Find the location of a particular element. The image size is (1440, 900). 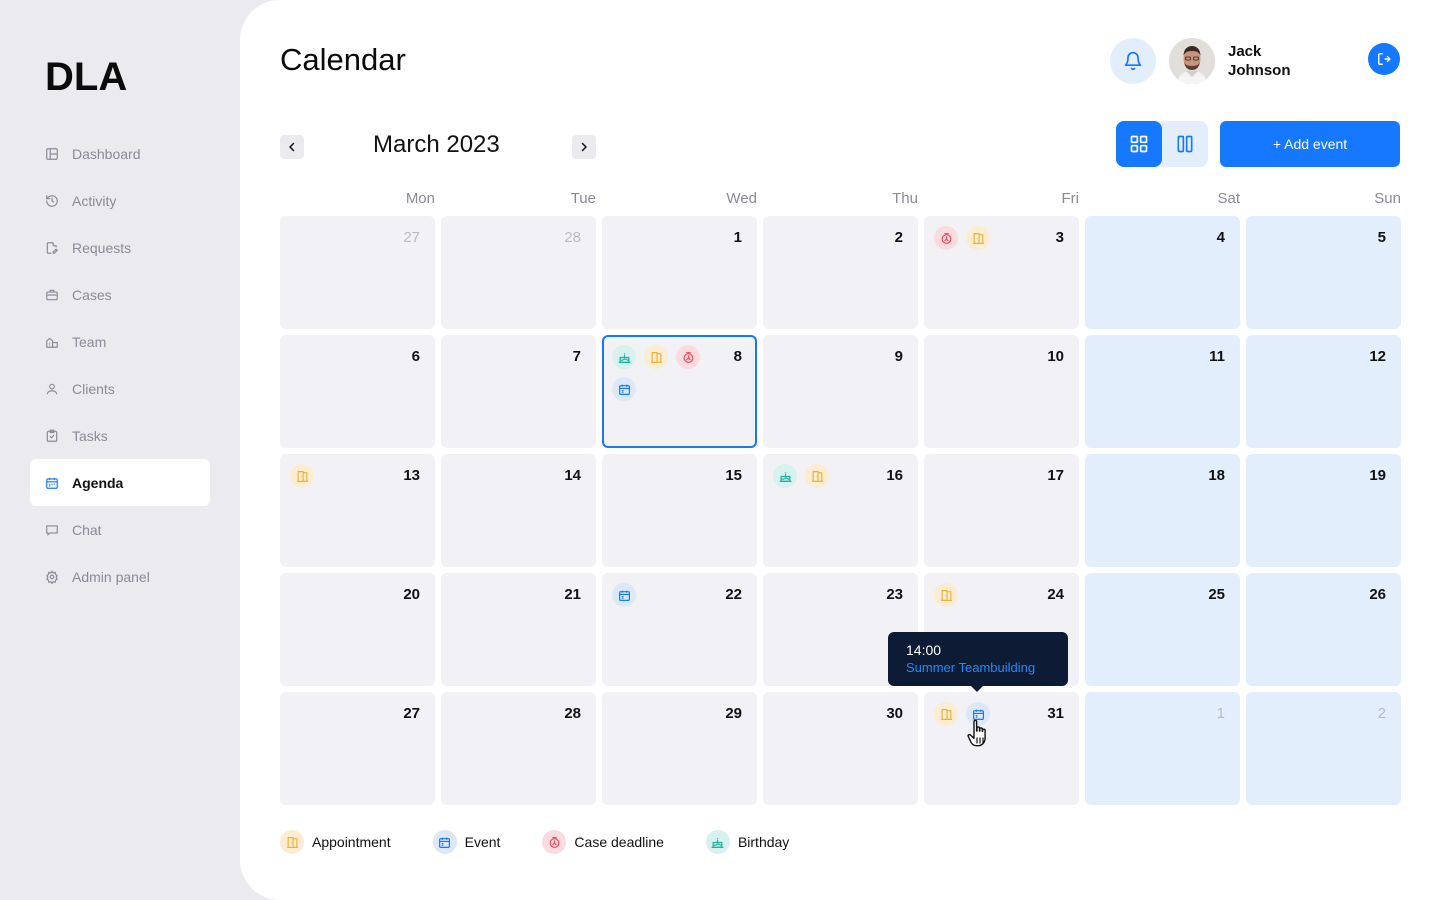

calendar-day-cell: 3 is located at coordinates (1001, 272).